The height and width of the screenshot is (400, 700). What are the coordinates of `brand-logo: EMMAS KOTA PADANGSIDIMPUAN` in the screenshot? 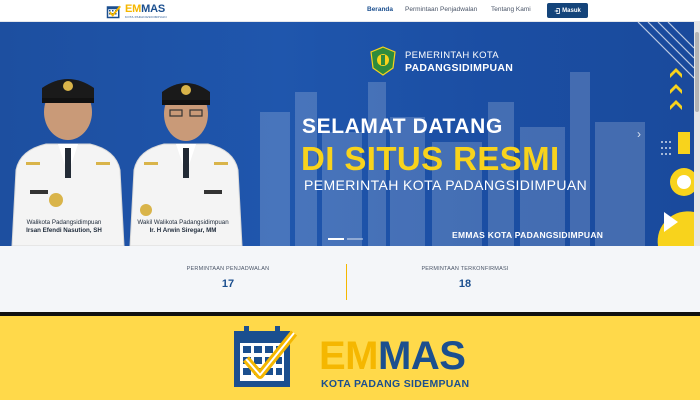 It's located at (136, 11).